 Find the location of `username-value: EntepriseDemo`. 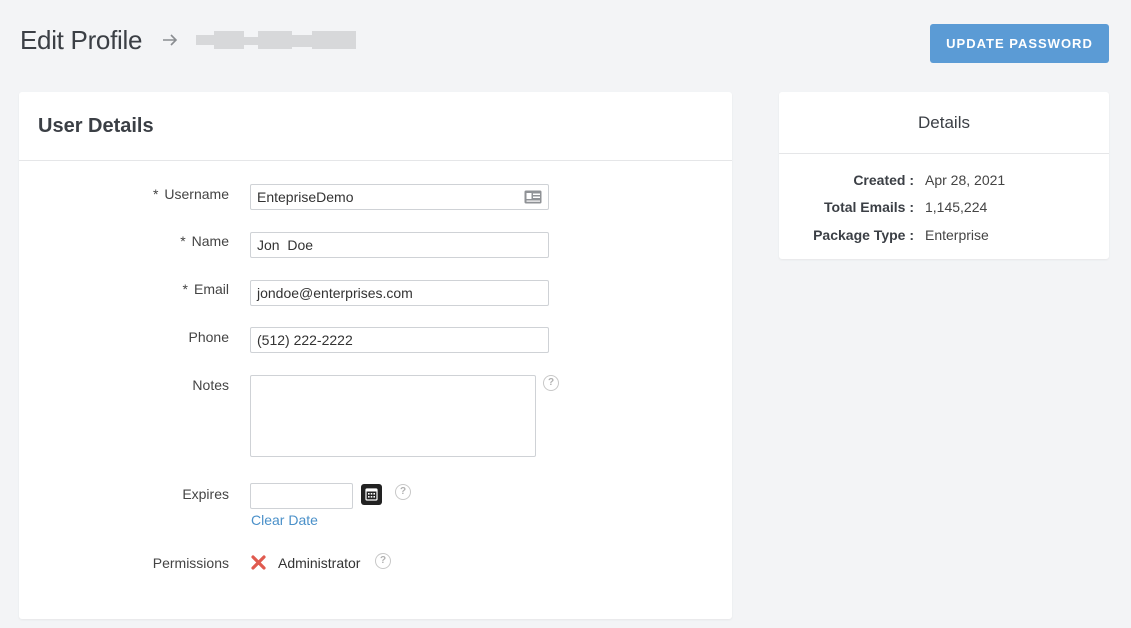

username-value: EntepriseDemo is located at coordinates (305, 197).